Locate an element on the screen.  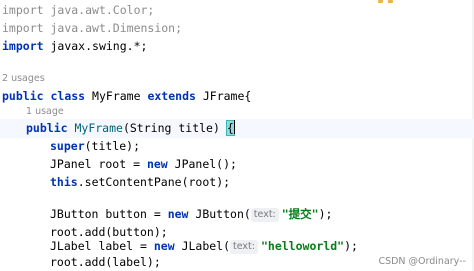
code-line-constructor-decl: public MyFrame(String title) { is located at coordinates (237, 128).